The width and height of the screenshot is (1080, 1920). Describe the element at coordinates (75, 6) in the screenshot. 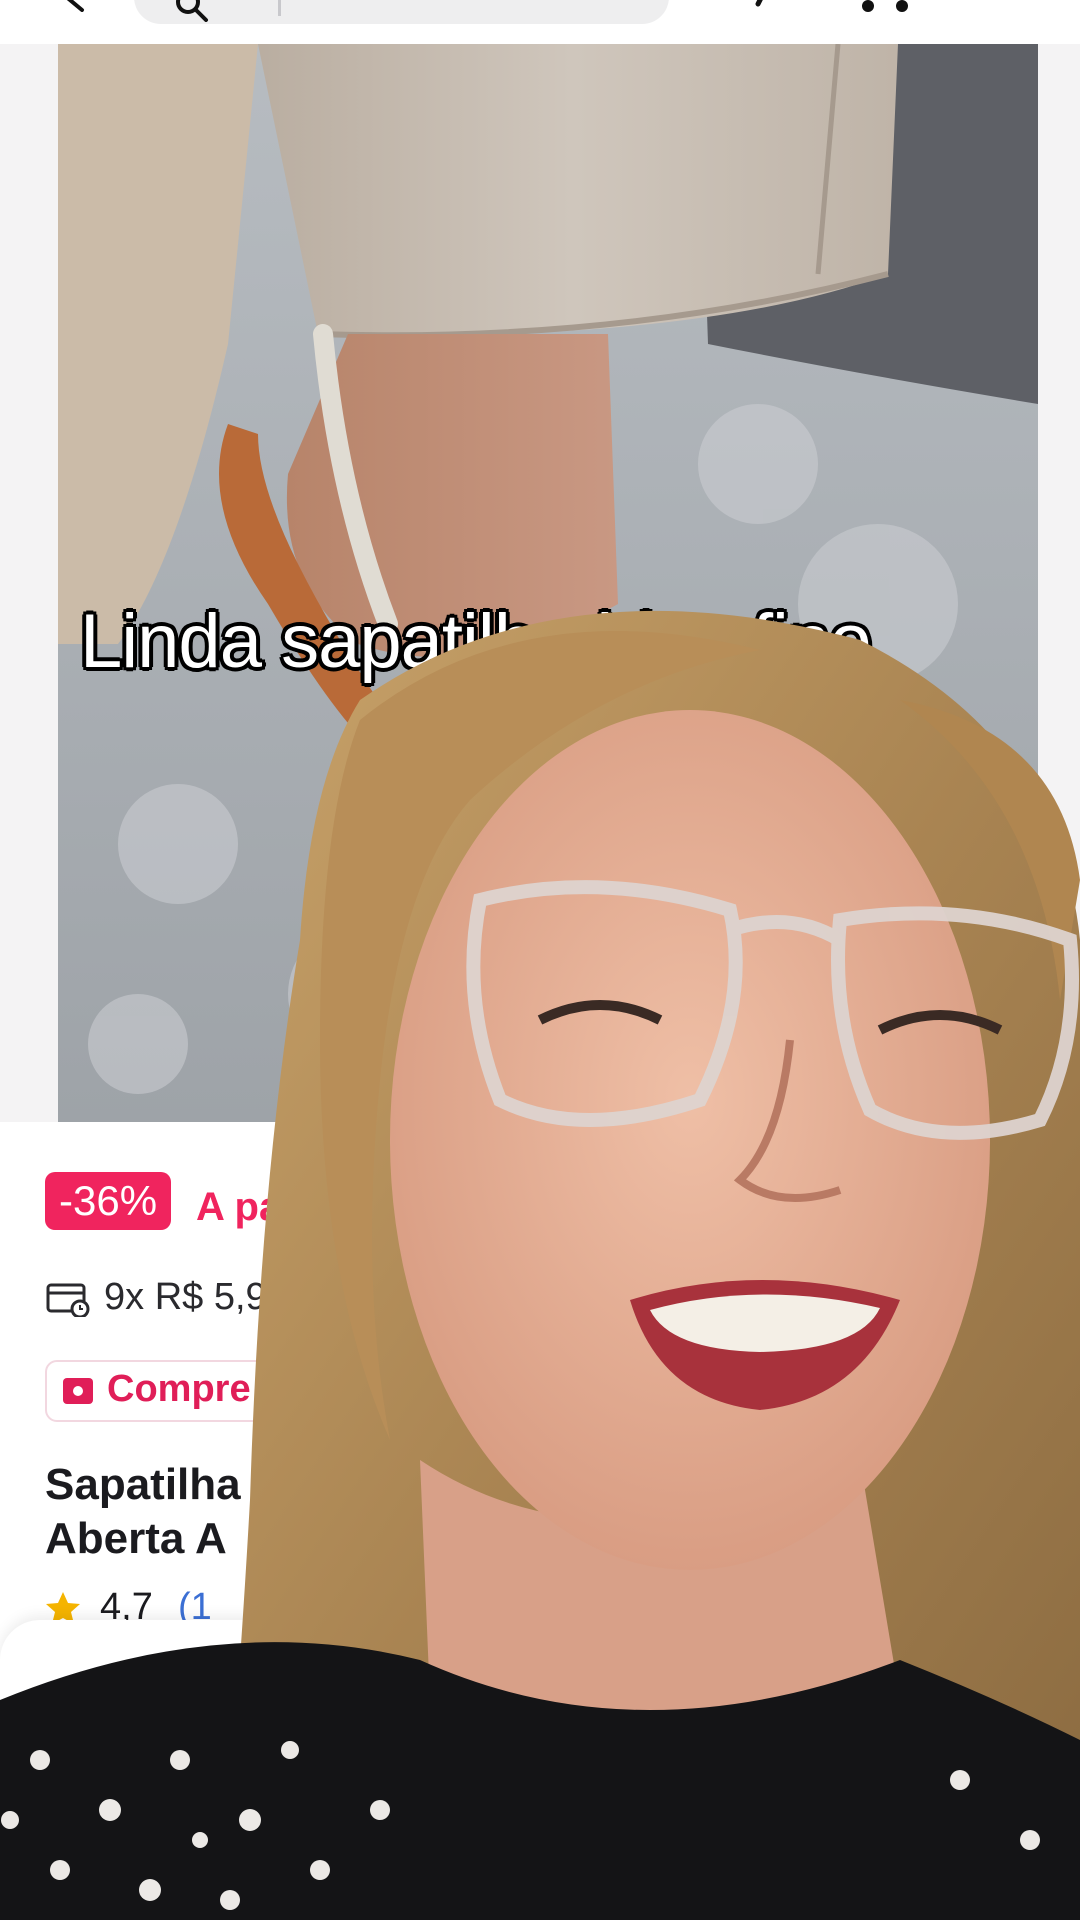

I see `back-arrow-icon` at that location.